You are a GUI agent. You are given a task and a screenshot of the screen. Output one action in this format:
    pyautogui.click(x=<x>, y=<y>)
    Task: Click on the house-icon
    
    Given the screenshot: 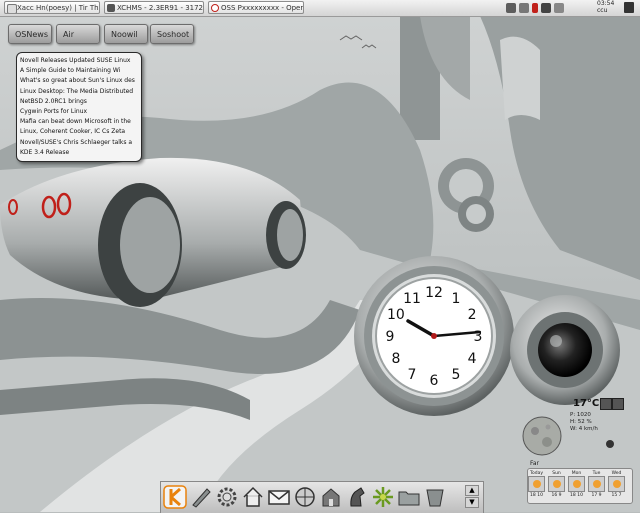 What is the action you would take?
    pyautogui.click(x=331, y=497)
    